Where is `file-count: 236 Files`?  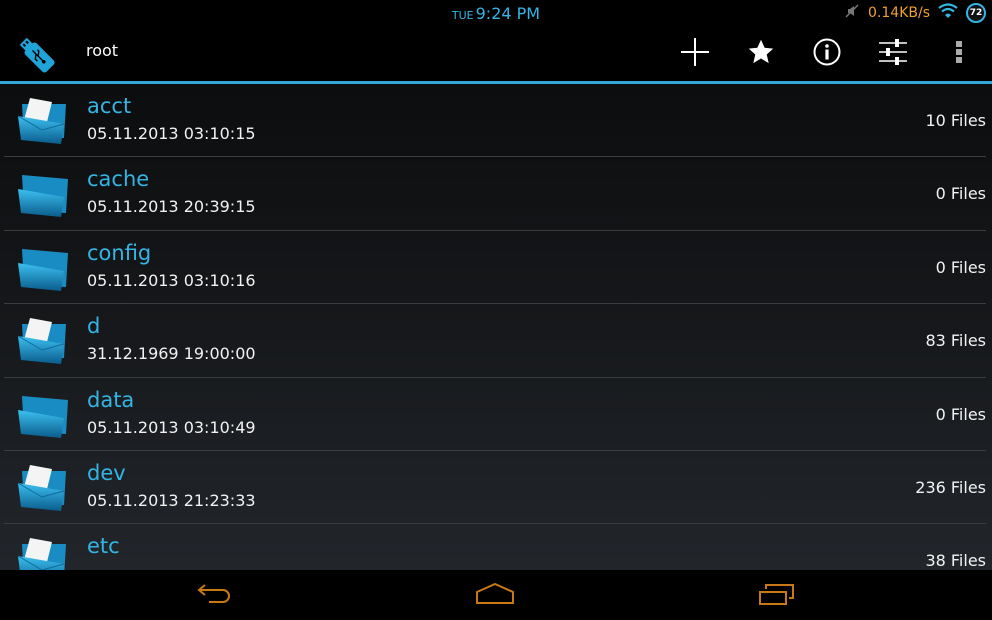 file-count: 236 Files is located at coordinates (950, 487).